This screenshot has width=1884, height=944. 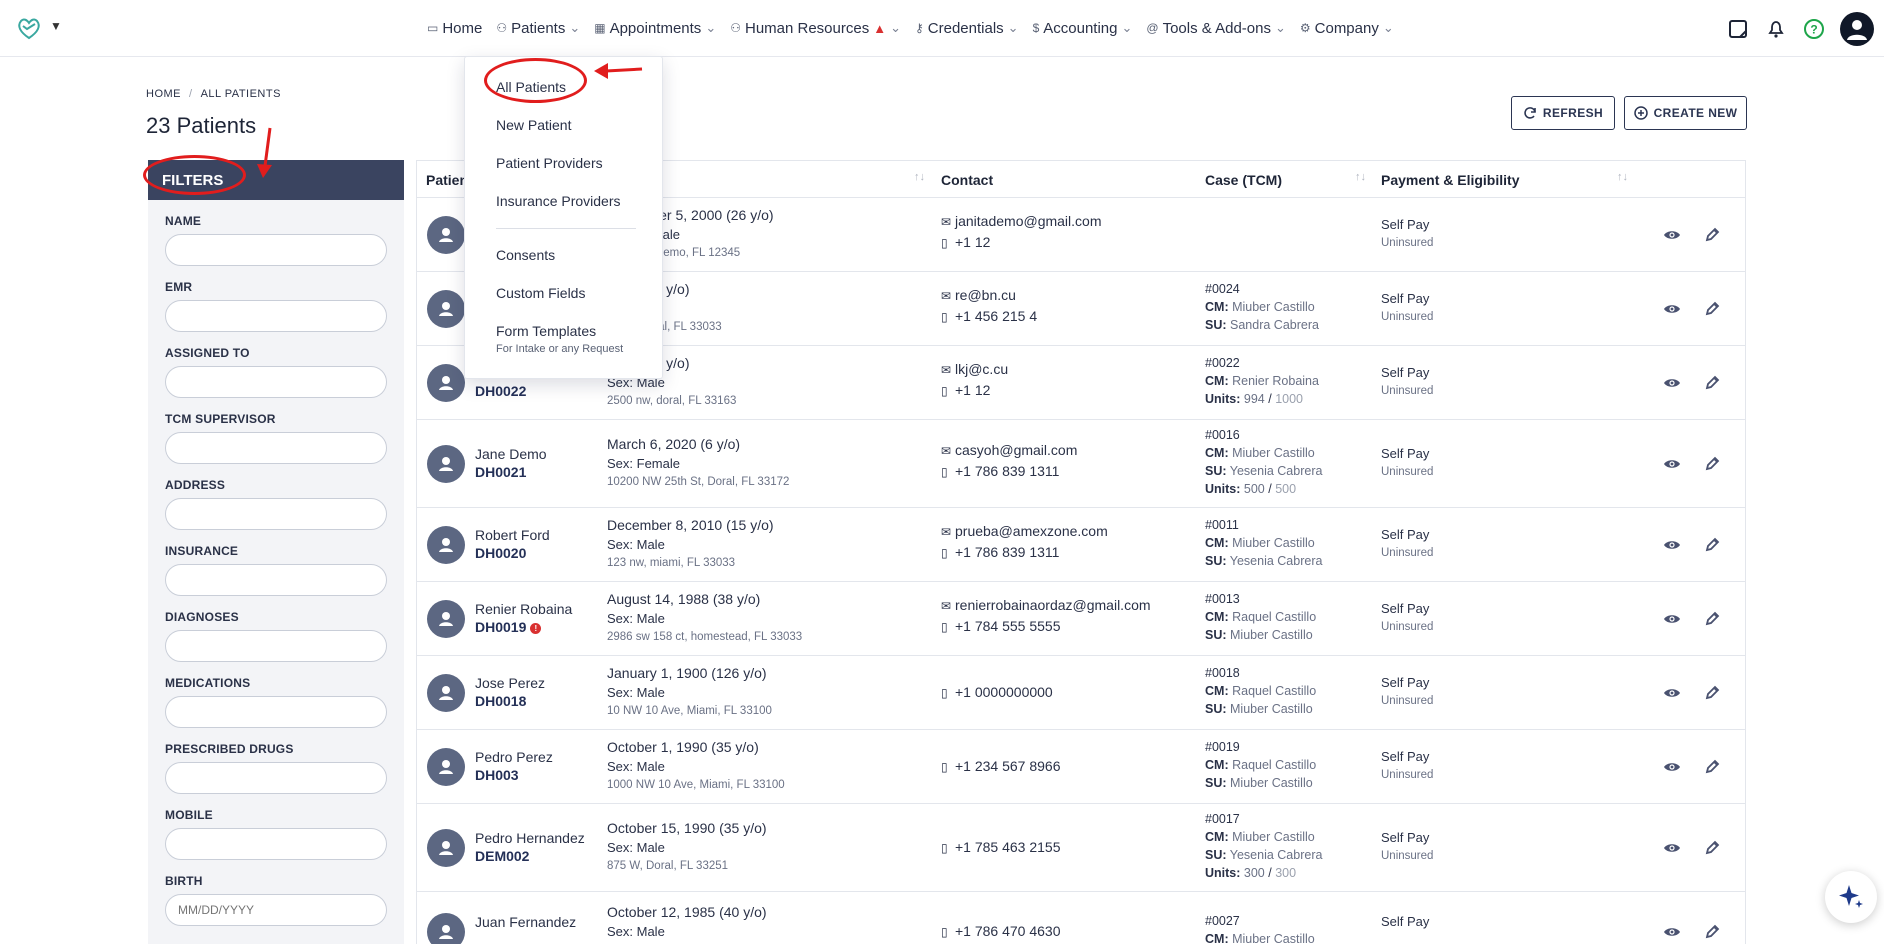 What do you see at coordinates (1222, 599) in the screenshot?
I see `case-number: #0013` at bounding box center [1222, 599].